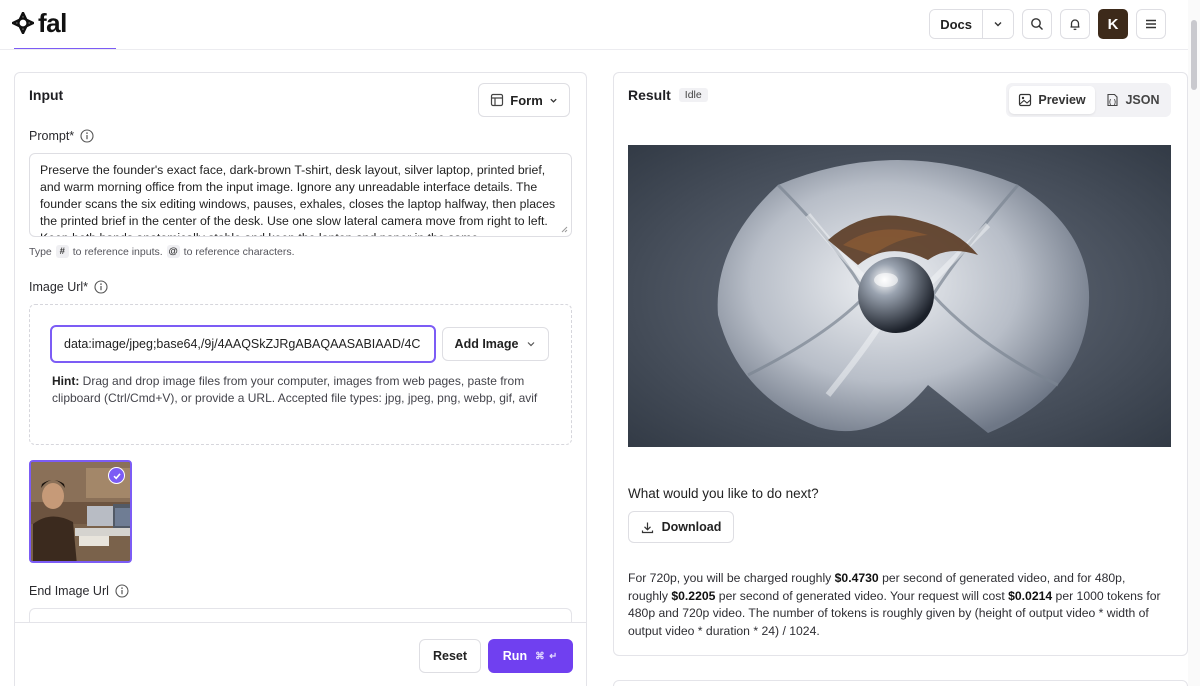 The height and width of the screenshot is (686, 1200). Describe the element at coordinates (300, 654) in the screenshot. I see `action-bar: Reset Run ⌘ ↵` at that location.